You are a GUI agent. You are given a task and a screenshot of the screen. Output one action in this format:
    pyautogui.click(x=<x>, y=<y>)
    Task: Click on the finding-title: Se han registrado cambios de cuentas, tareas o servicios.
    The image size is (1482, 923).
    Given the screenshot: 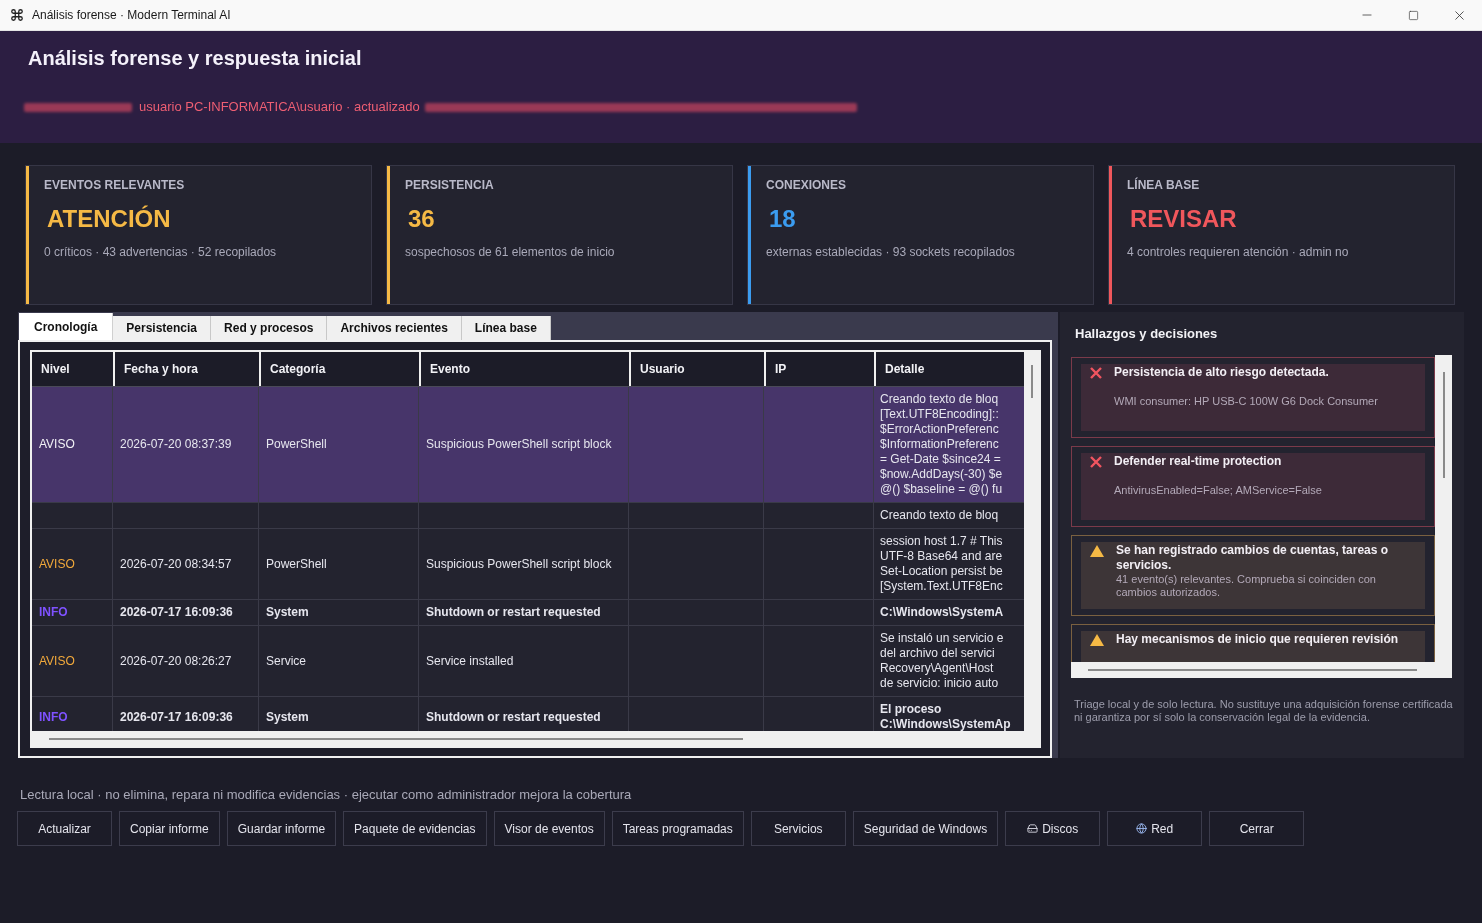 What is the action you would take?
    pyautogui.click(x=1253, y=558)
    